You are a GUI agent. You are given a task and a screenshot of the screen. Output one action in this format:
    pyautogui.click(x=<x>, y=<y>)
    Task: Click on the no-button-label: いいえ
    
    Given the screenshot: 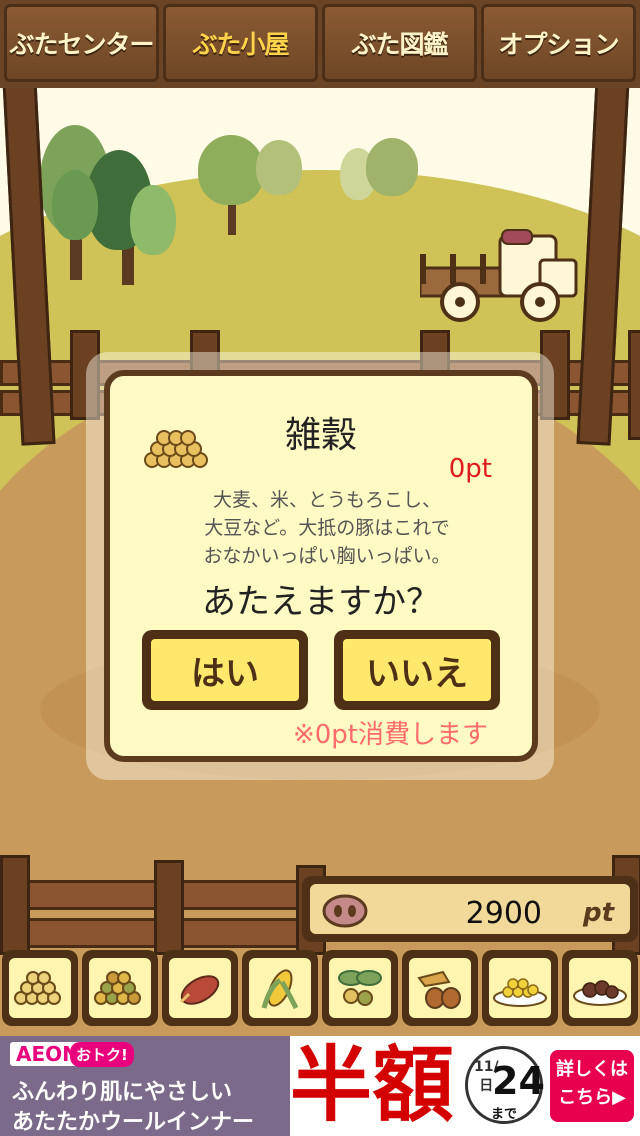 What is the action you would take?
    pyautogui.click(x=417, y=670)
    